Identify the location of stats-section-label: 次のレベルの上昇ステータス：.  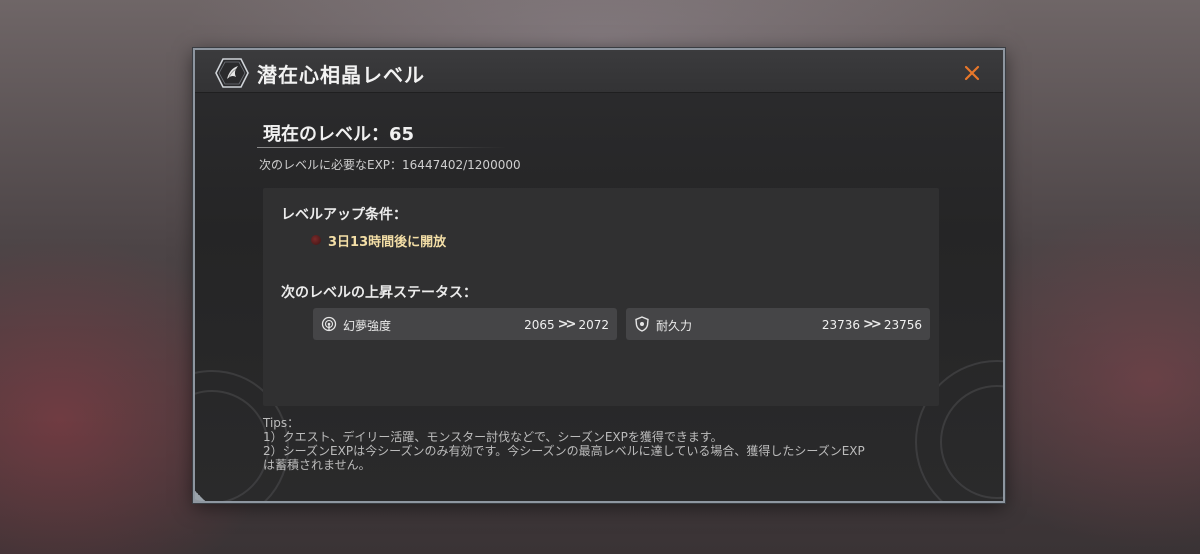
(379, 293).